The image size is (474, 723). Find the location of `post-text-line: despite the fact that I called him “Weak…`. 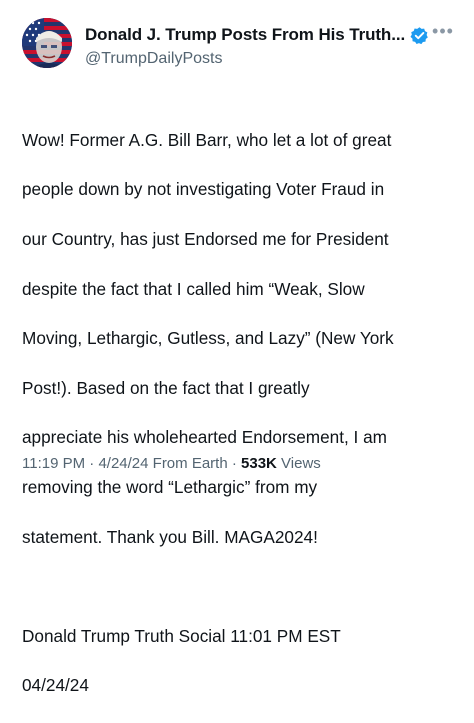

post-text-line: despite the fact that I called him “Weak… is located at coordinates (193, 288).